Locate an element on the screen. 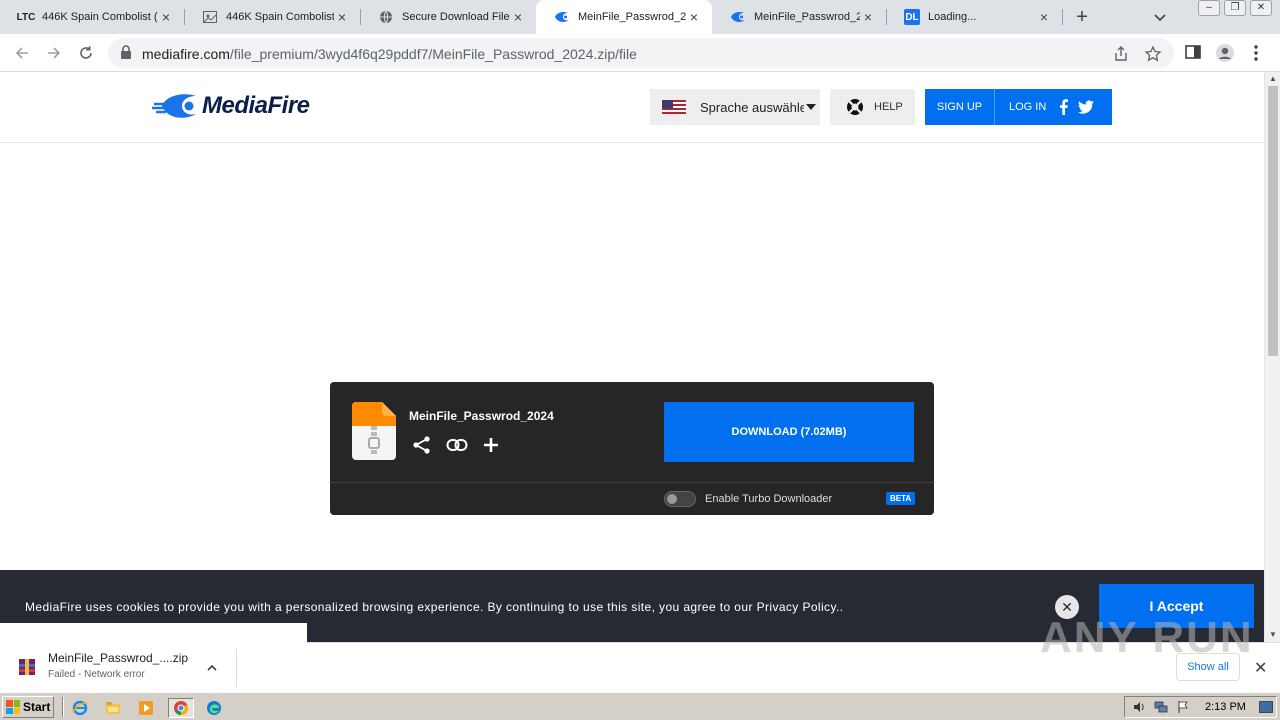  link-icon is located at coordinates (457, 445).